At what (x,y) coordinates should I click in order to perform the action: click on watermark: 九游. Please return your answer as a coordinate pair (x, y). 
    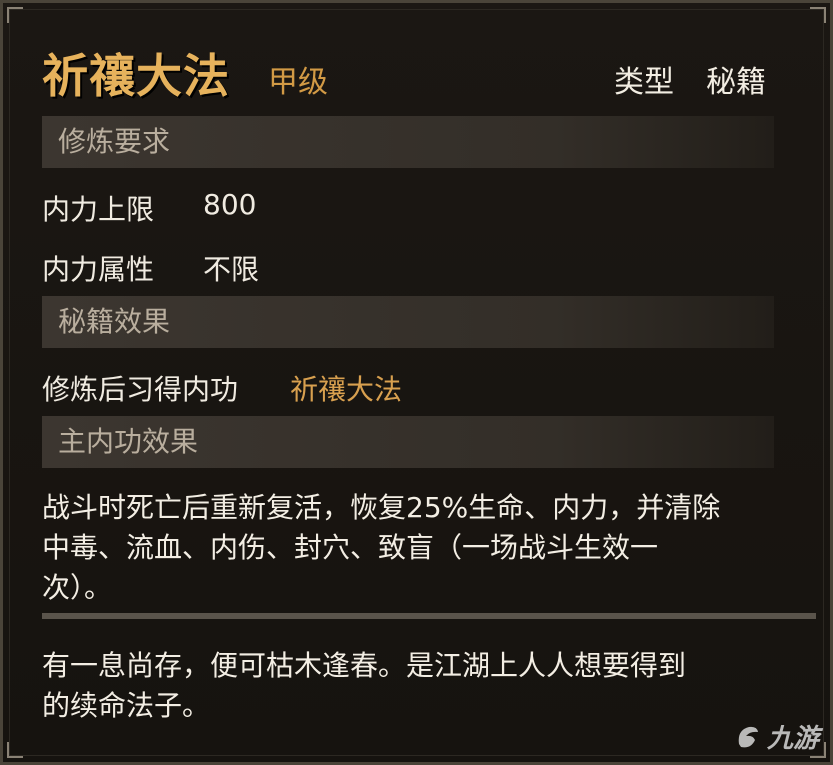
    Looking at the image, I should click on (776, 736).